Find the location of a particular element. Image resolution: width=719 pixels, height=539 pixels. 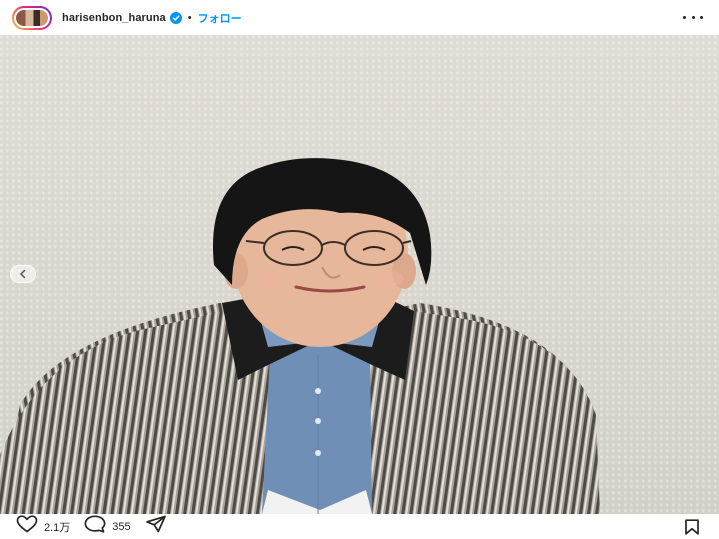

comment-bubble-icon is located at coordinates (95, 526).